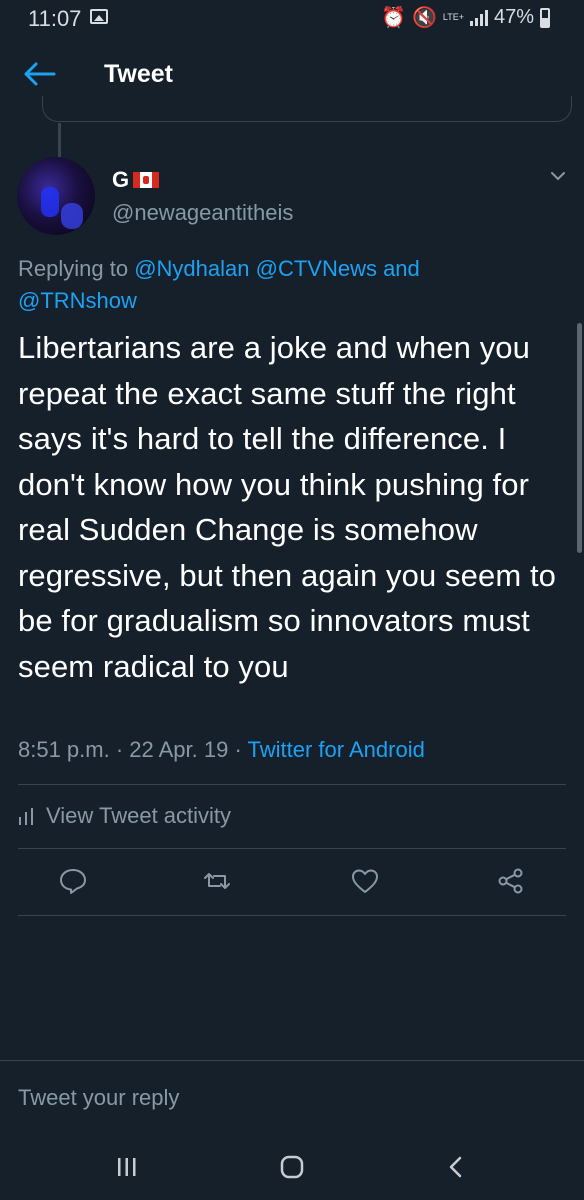 The image size is (584, 1200). Describe the element at coordinates (76, 268) in the screenshot. I see `replying-prefix: Replying to` at that location.